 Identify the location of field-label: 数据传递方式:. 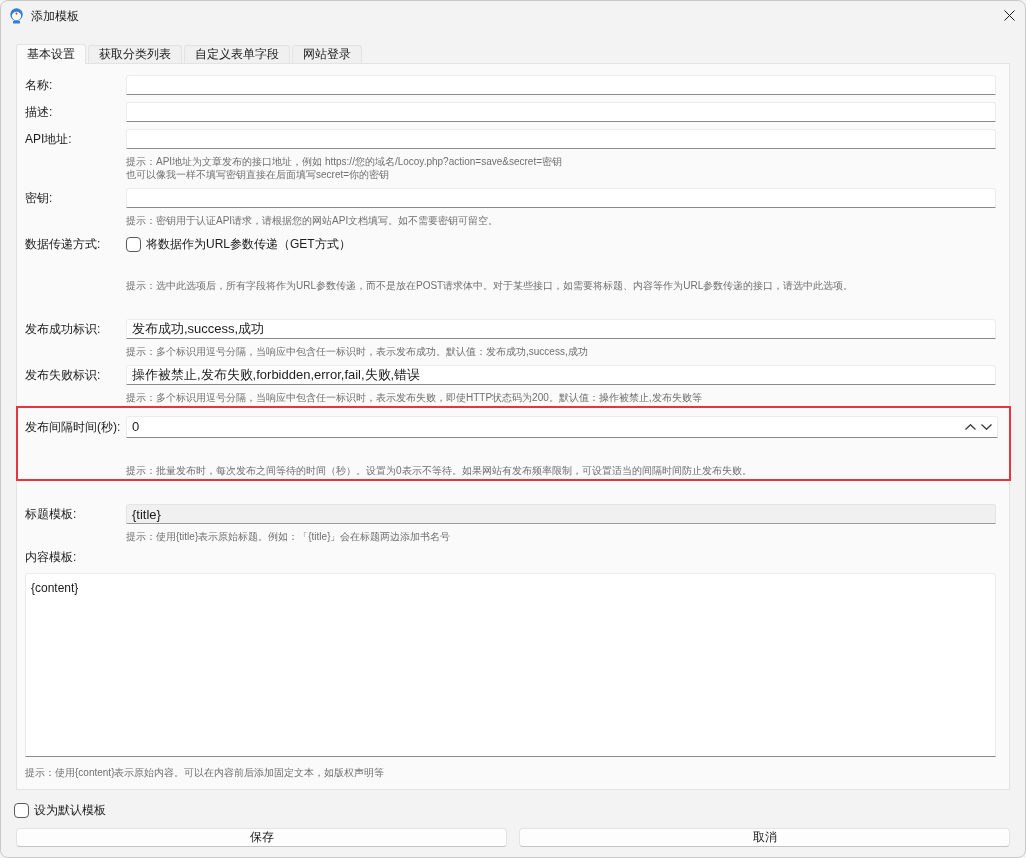
(63, 244).